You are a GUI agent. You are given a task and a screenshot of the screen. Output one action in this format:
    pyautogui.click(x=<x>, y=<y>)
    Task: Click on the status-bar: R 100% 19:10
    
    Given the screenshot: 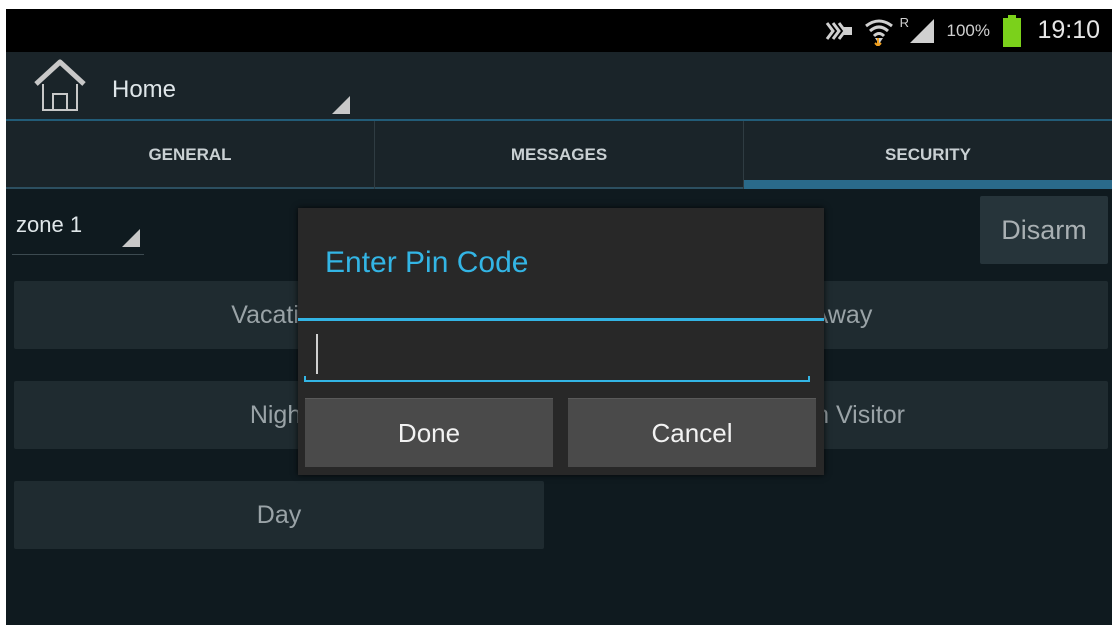 What is the action you would take?
    pyautogui.click(x=559, y=30)
    